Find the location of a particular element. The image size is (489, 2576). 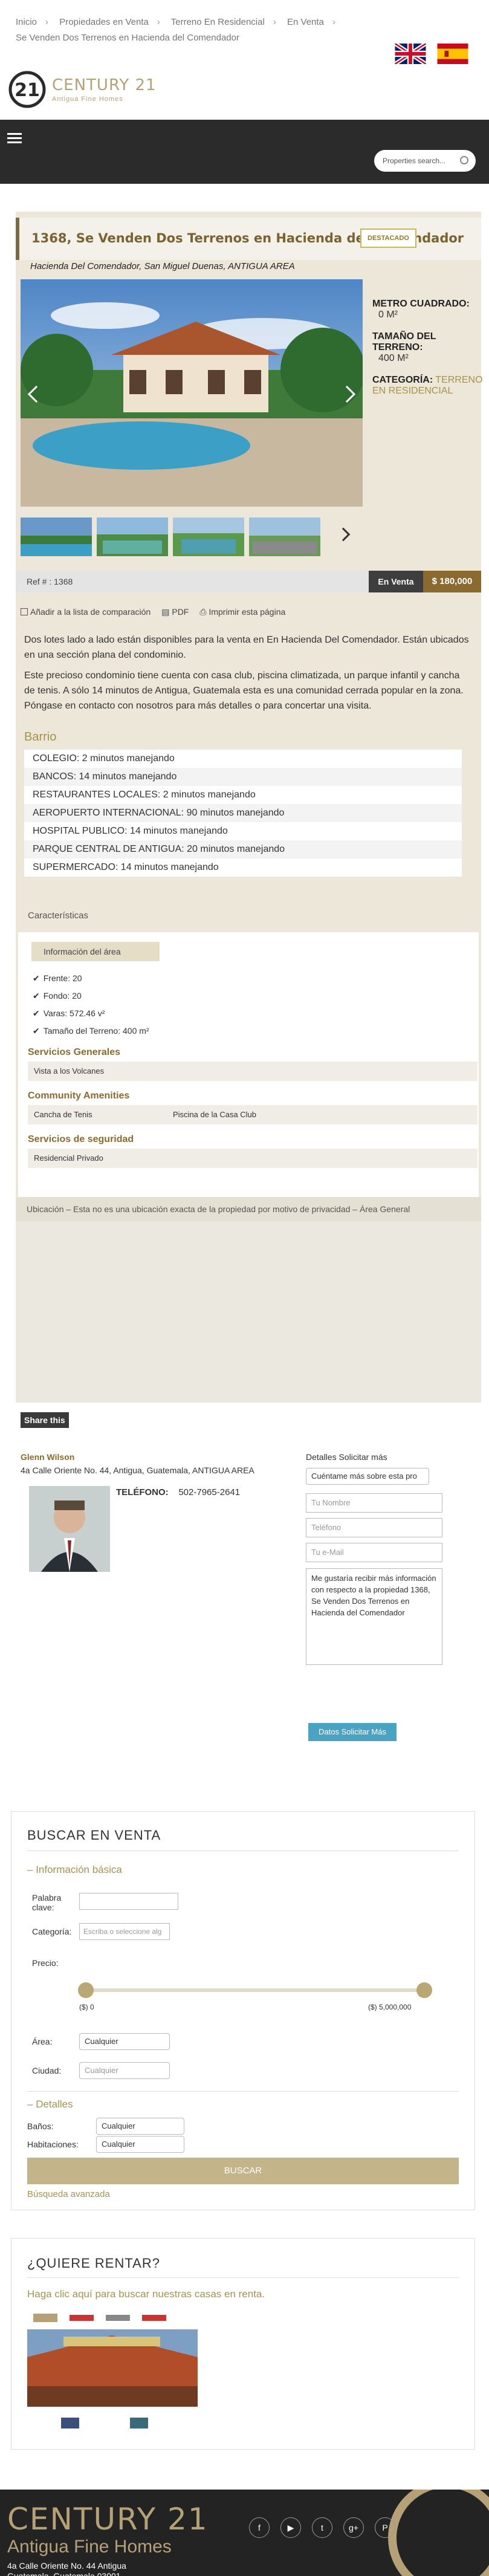

facebook-icon: f is located at coordinates (259, 2528).